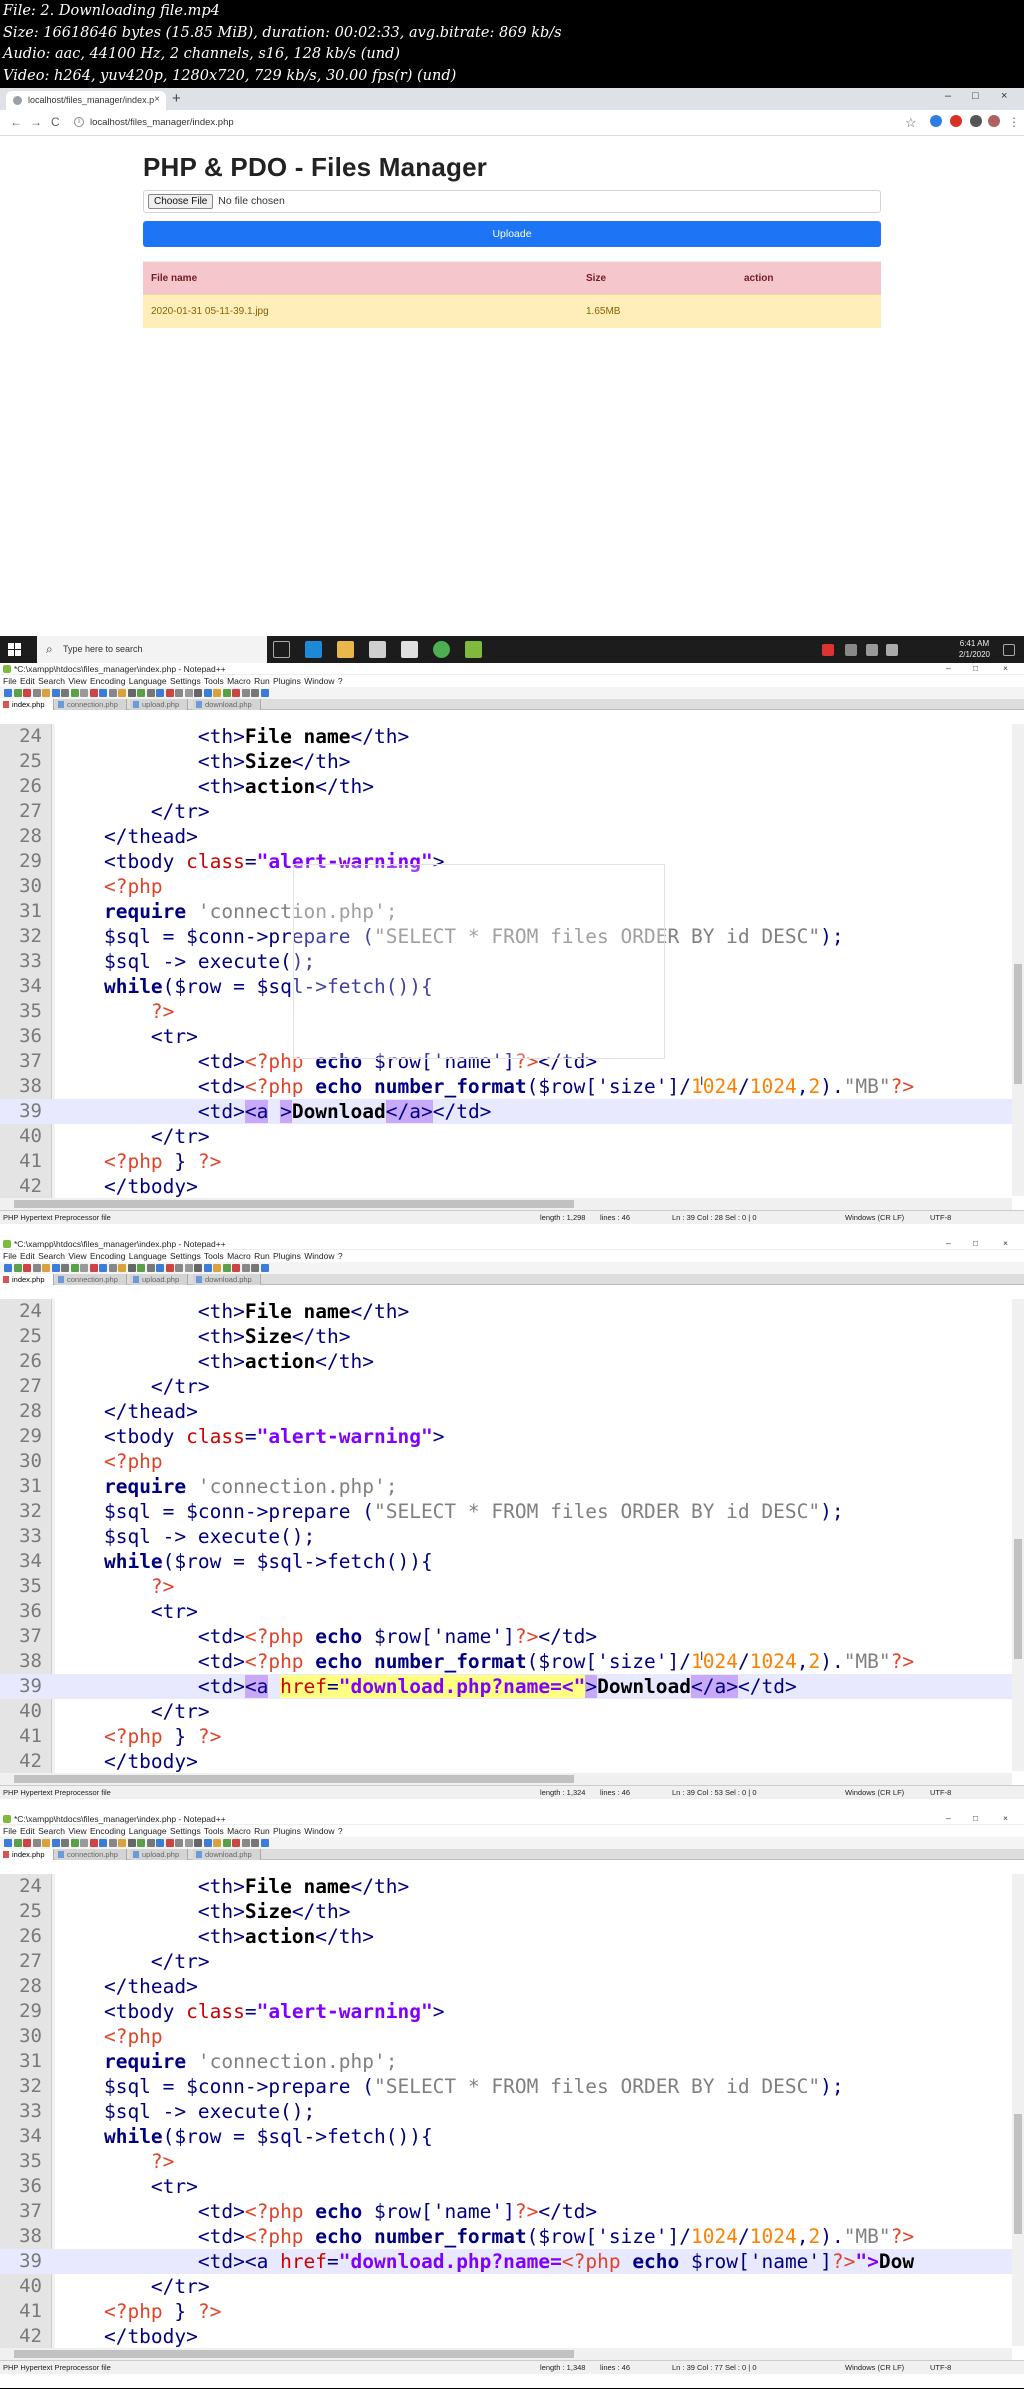 This screenshot has width=1024, height=2389. Describe the element at coordinates (79, 122) in the screenshot. I see `info-icon: i` at that location.